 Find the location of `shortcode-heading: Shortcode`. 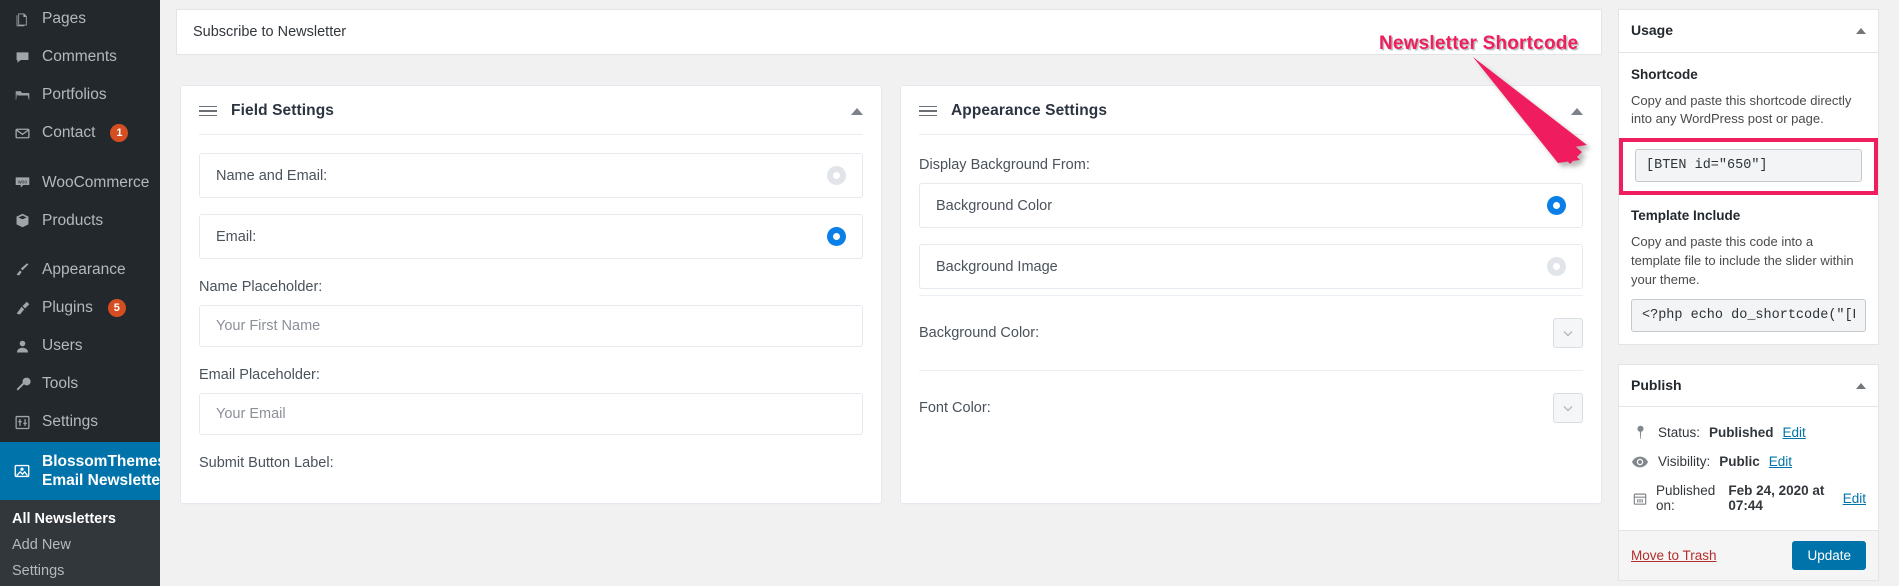

shortcode-heading: Shortcode is located at coordinates (1664, 74).